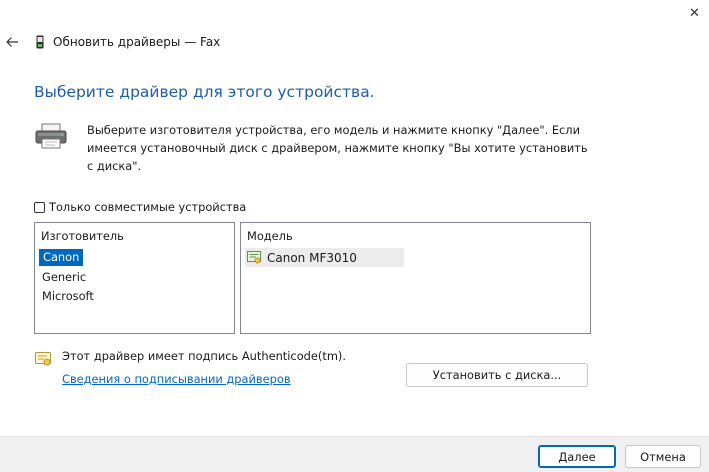  I want to click on model-column-header: Модель, so click(270, 236).